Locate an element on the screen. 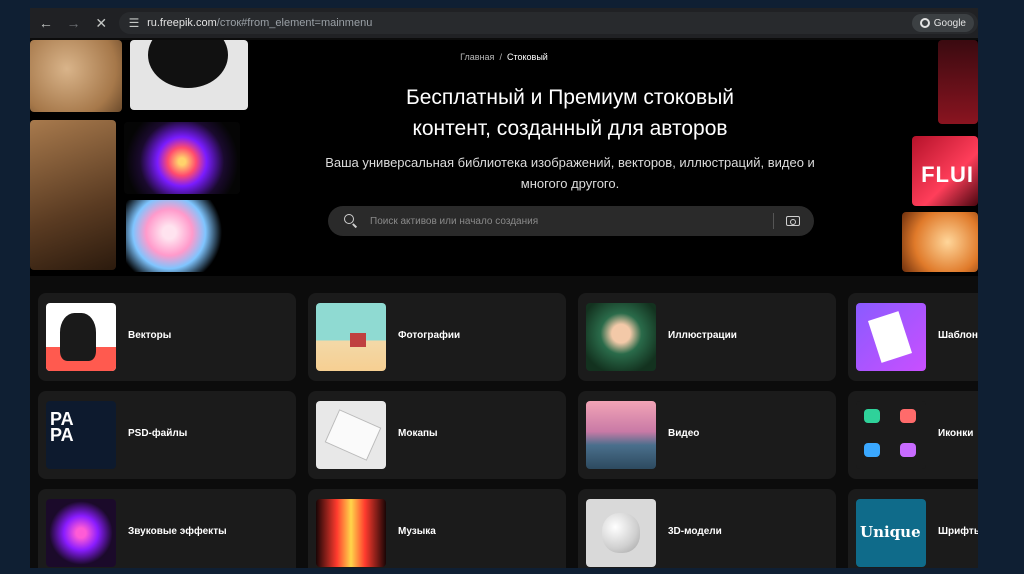  illustrations-thumbnail is located at coordinates (621, 337).